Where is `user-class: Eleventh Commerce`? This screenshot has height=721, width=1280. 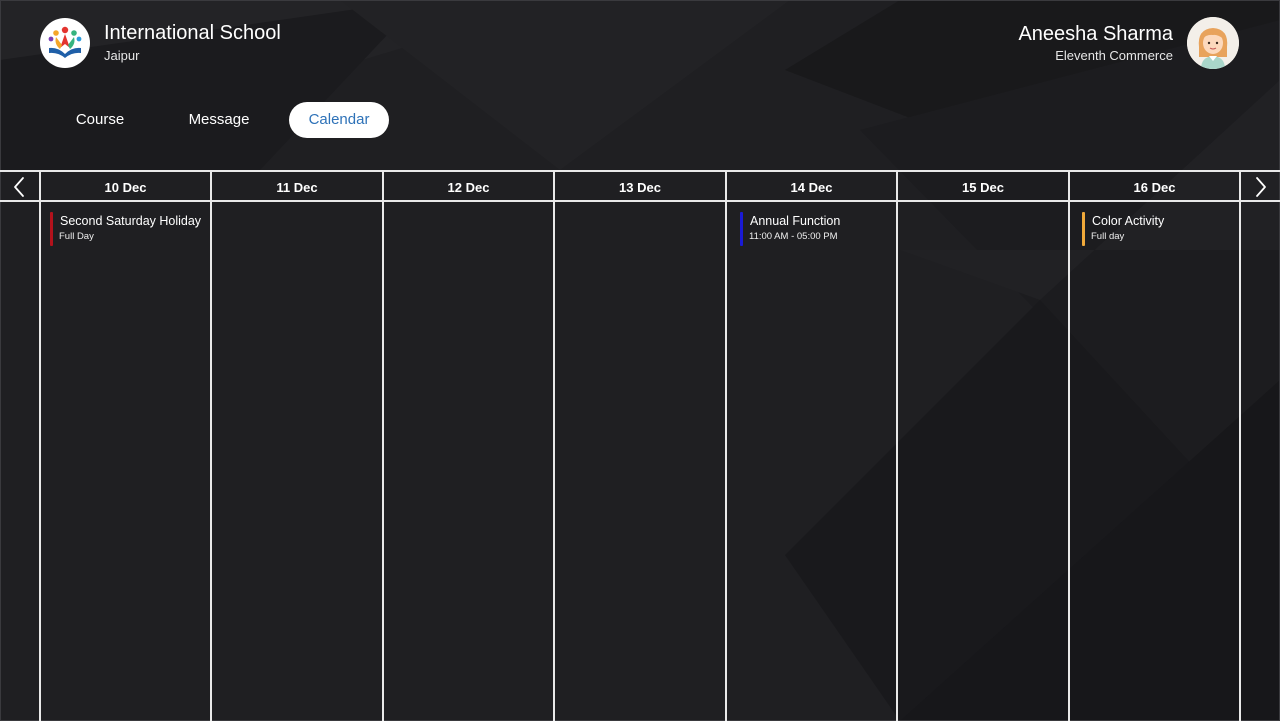 user-class: Eleventh Commerce is located at coordinates (1114, 55).